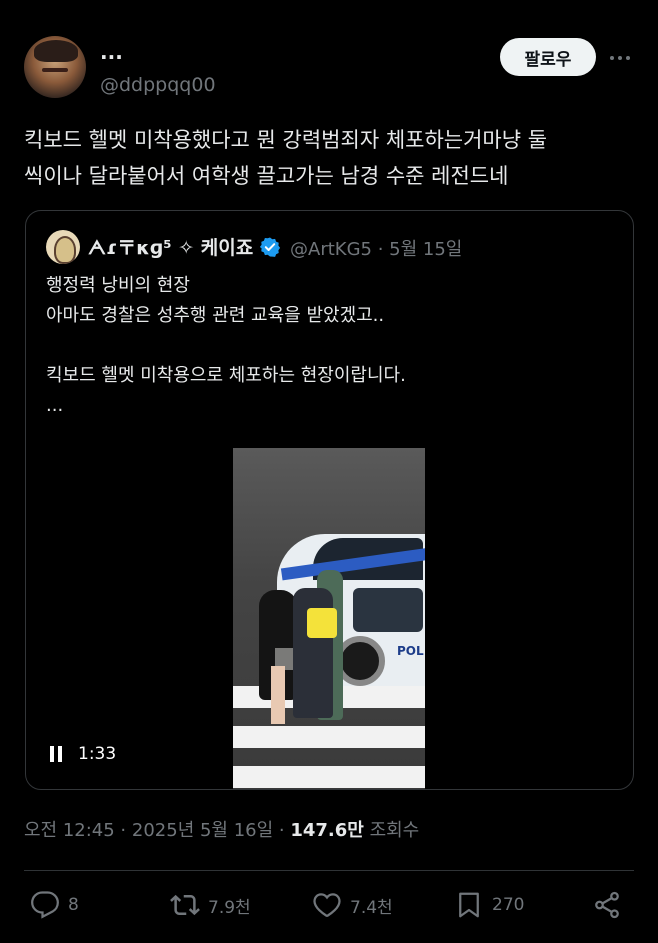 This screenshot has width=658, height=943. What do you see at coordinates (63, 247) in the screenshot?
I see `quoted-author-avatar` at bounding box center [63, 247].